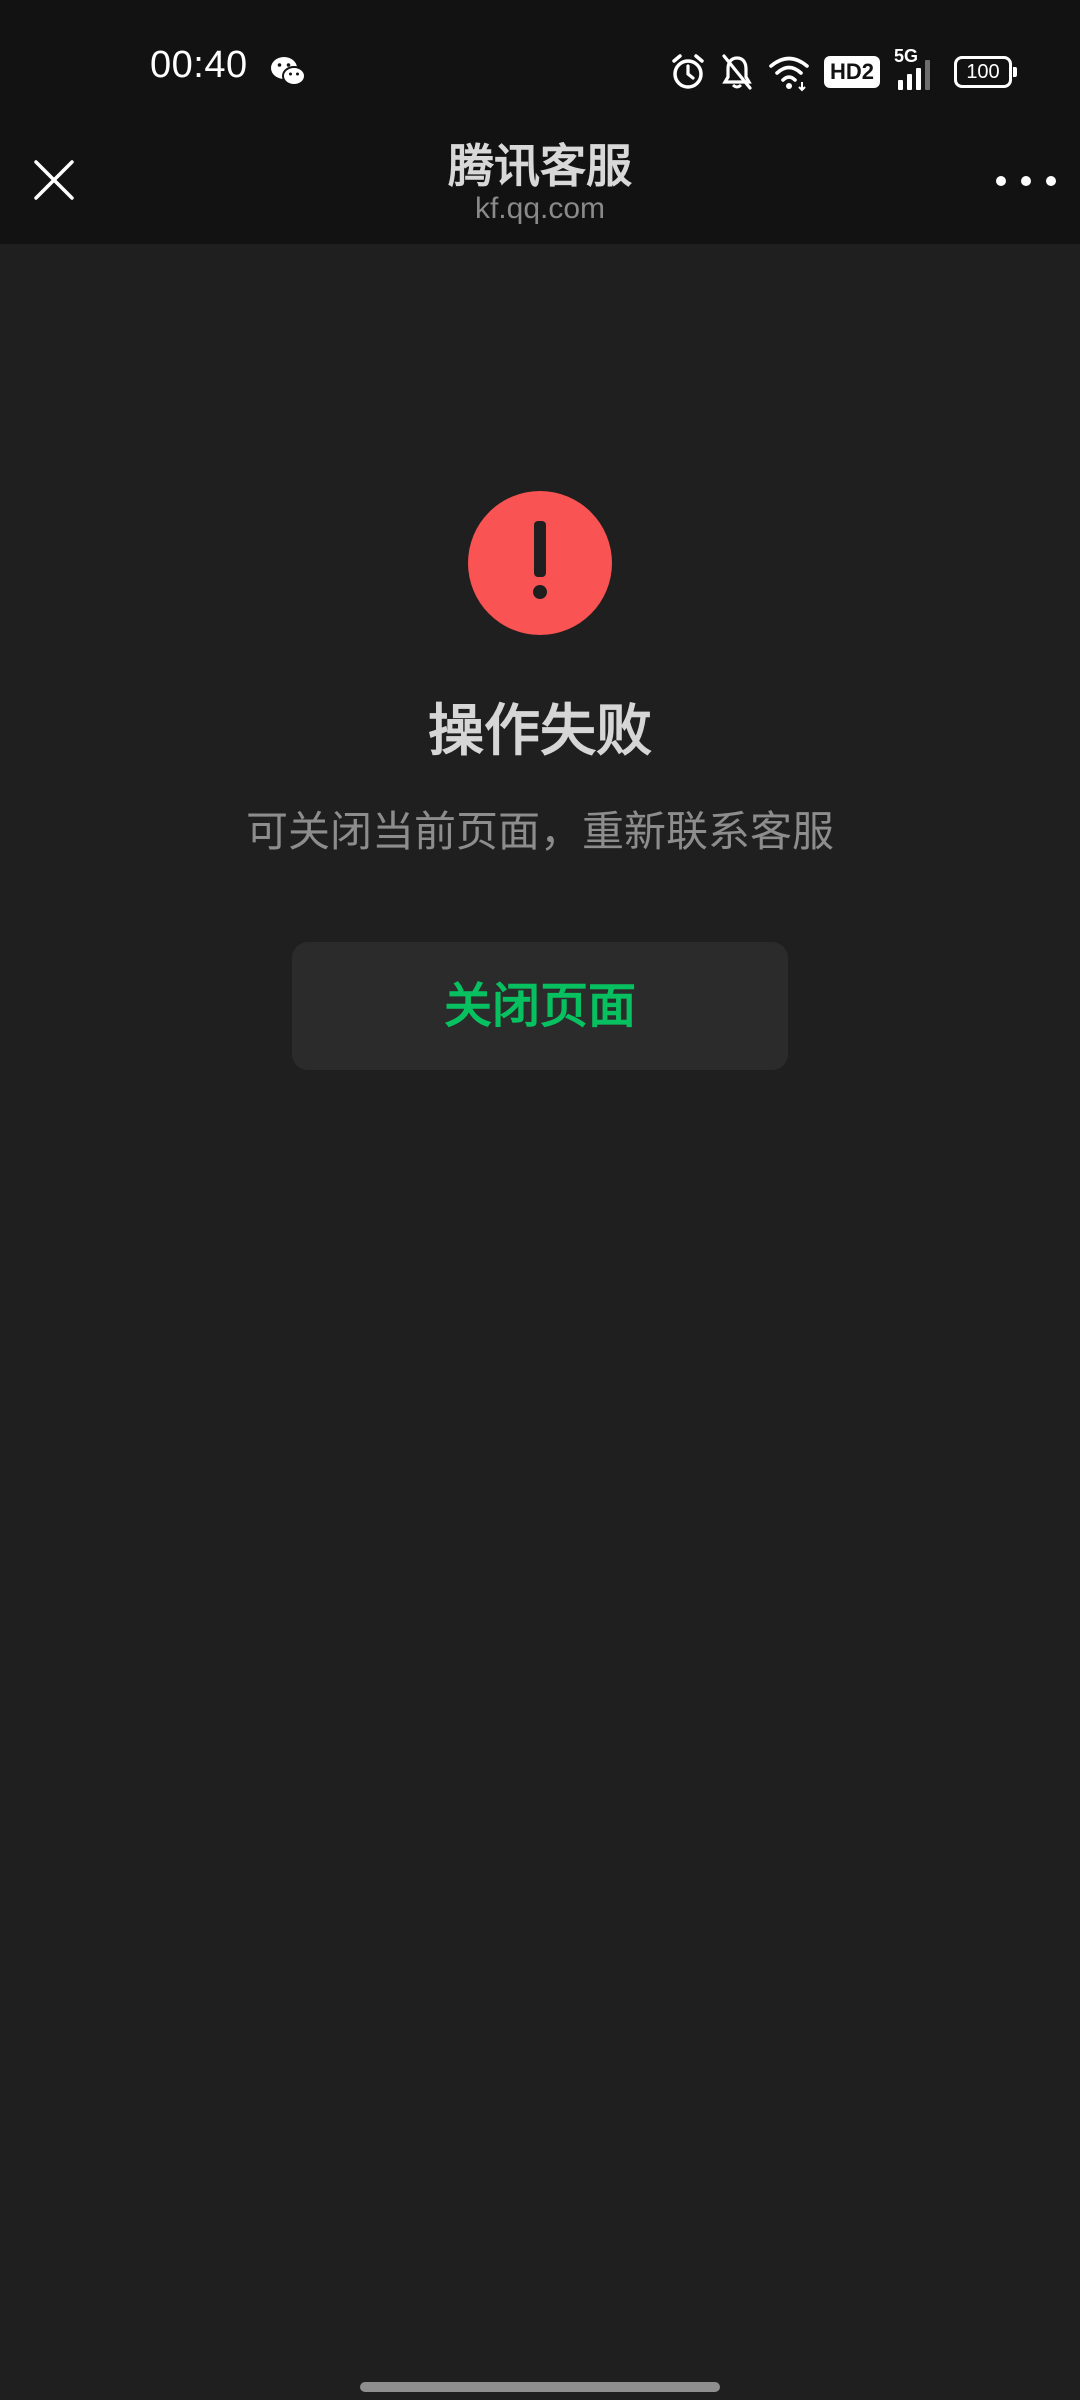  I want to click on battery-icon: 100, so click(985, 72).